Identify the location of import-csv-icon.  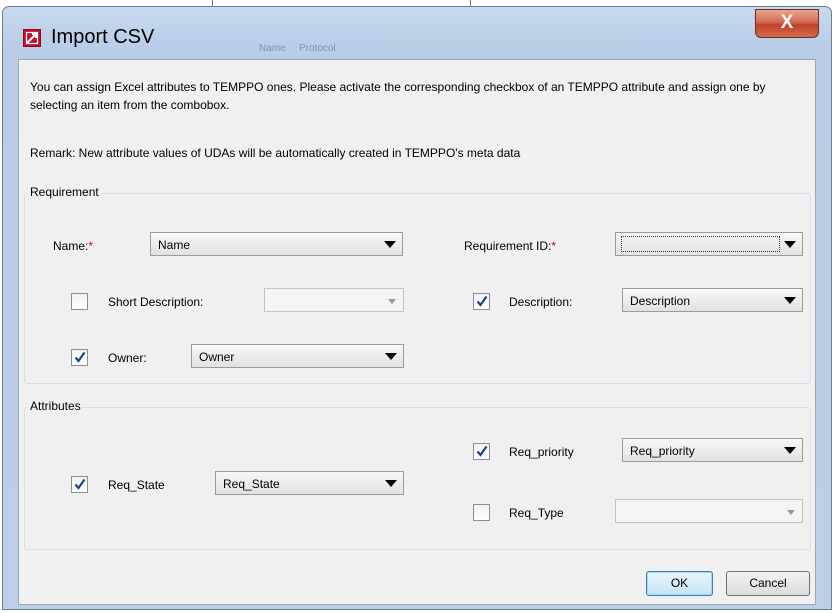
(32, 38).